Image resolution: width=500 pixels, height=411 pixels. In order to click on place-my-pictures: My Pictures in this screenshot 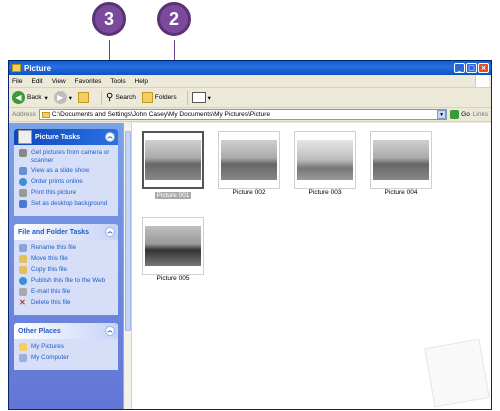, I will do `click(66, 347)`.